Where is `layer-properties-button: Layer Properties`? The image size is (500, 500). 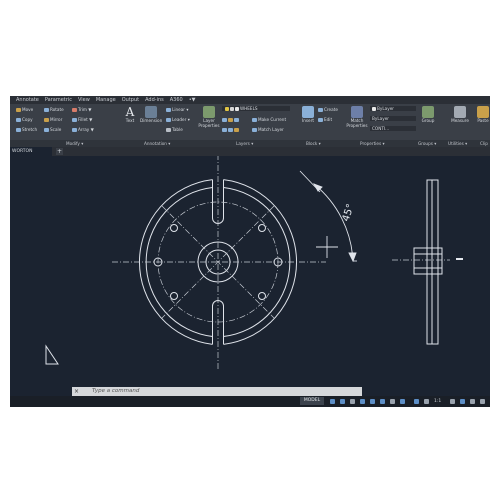 layer-properties-button: Layer Properties is located at coordinates (209, 117).